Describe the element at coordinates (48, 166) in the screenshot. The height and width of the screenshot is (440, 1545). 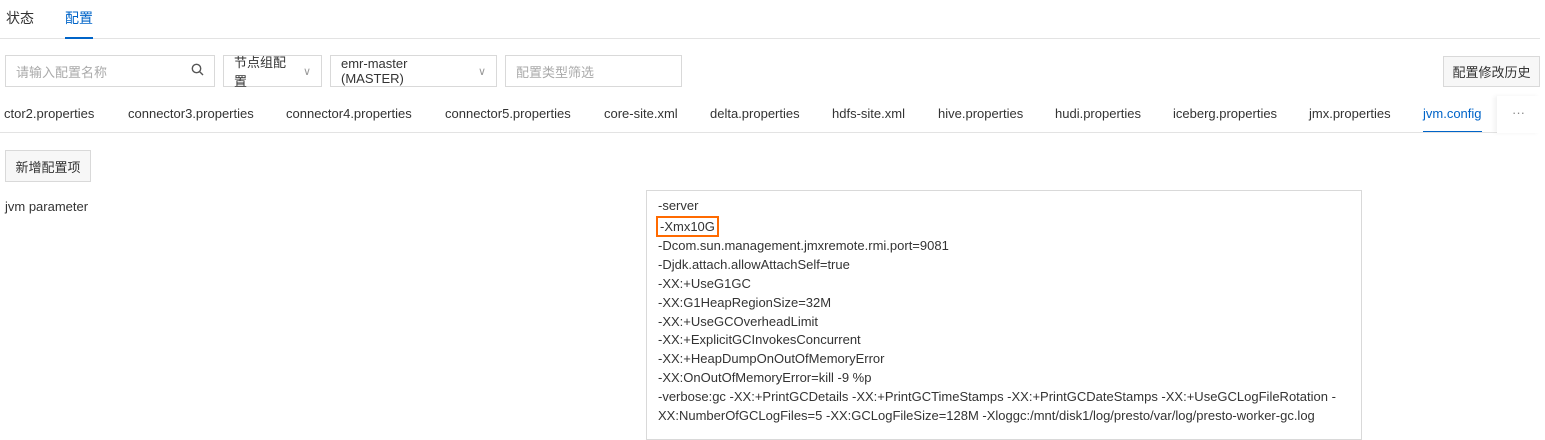
I see `add-config-button: 新增配置项` at that location.